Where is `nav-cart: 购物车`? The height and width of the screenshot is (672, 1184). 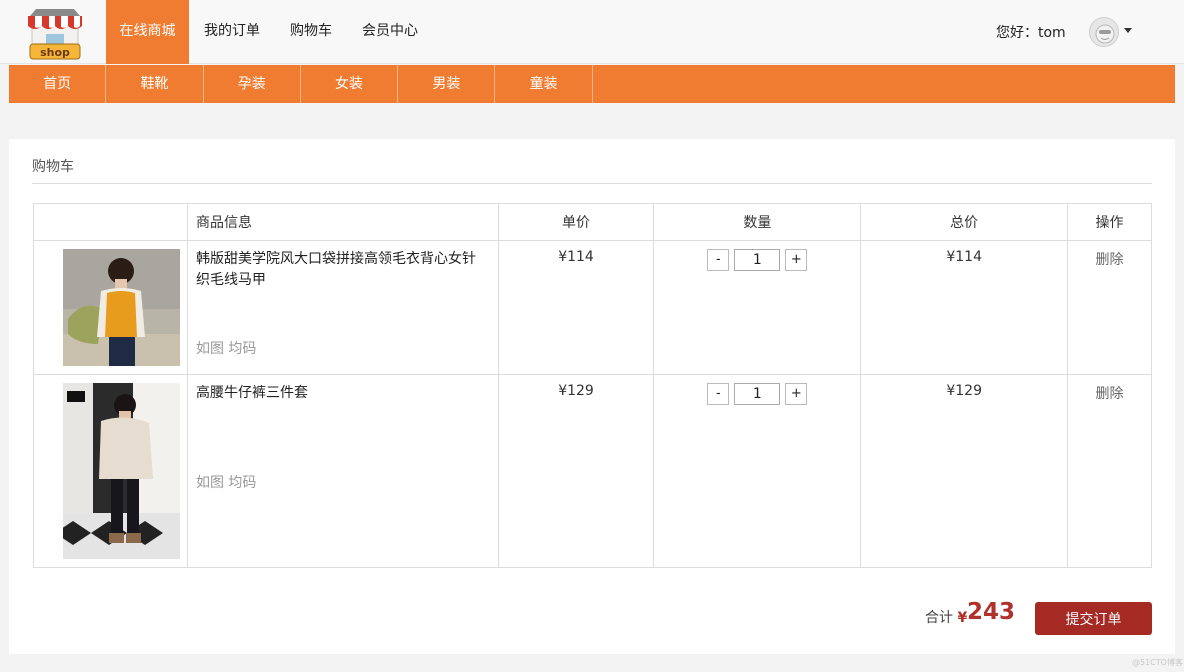 nav-cart: 购物车 is located at coordinates (311, 32).